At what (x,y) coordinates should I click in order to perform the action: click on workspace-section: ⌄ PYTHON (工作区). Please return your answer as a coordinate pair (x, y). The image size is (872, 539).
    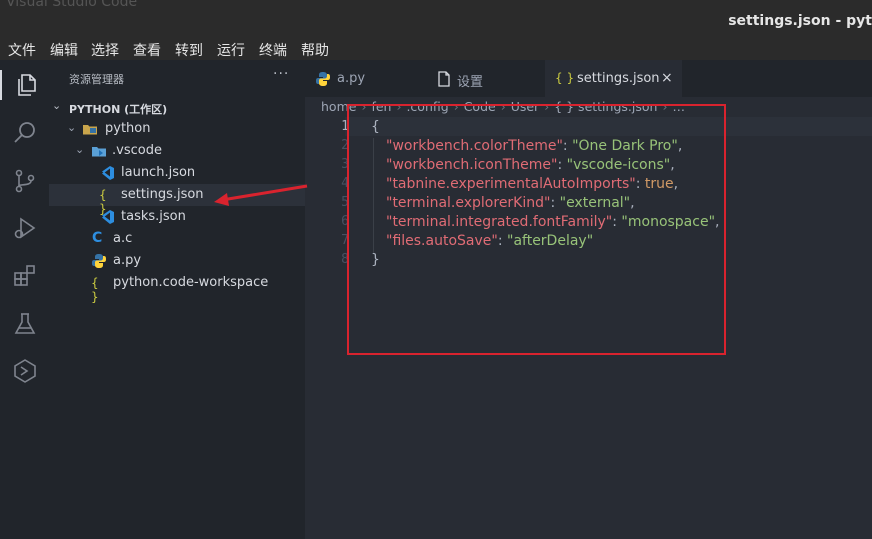
    Looking at the image, I should click on (177, 108).